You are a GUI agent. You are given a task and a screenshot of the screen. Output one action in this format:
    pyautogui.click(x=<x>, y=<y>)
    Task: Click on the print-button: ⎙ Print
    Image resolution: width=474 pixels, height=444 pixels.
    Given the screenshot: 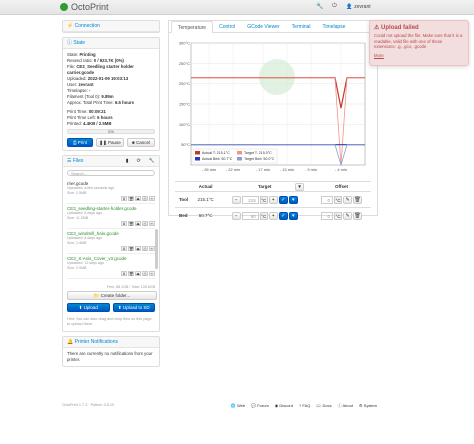 What is the action you would take?
    pyautogui.click(x=80, y=142)
    